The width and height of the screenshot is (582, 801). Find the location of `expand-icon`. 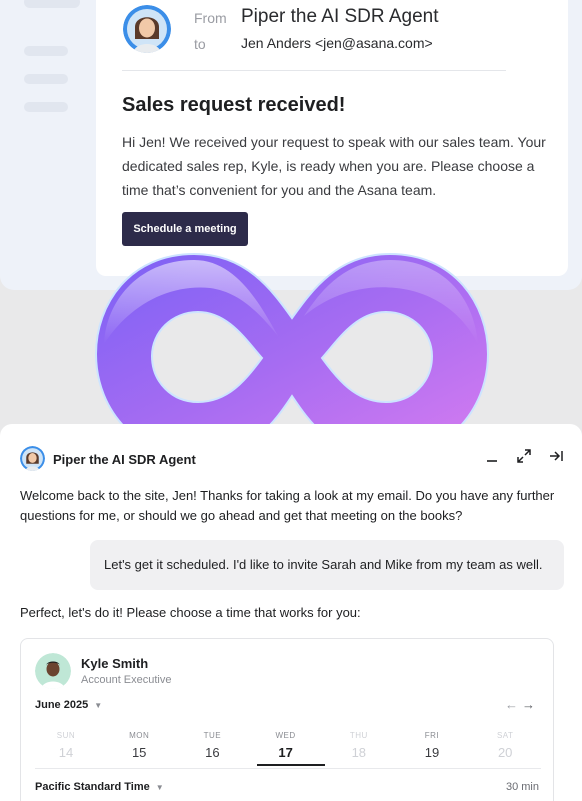

expand-icon is located at coordinates (524, 456).